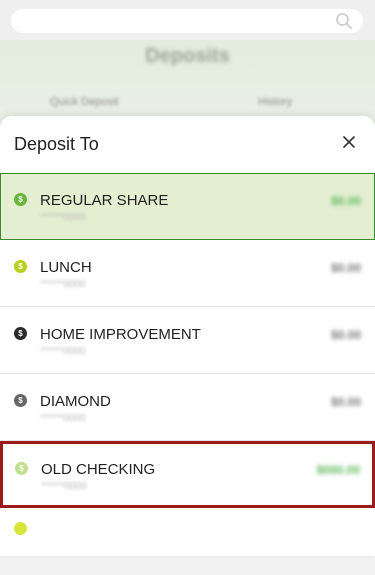  I want to click on account-name: HOME IMPROVEMENT, so click(120, 334).